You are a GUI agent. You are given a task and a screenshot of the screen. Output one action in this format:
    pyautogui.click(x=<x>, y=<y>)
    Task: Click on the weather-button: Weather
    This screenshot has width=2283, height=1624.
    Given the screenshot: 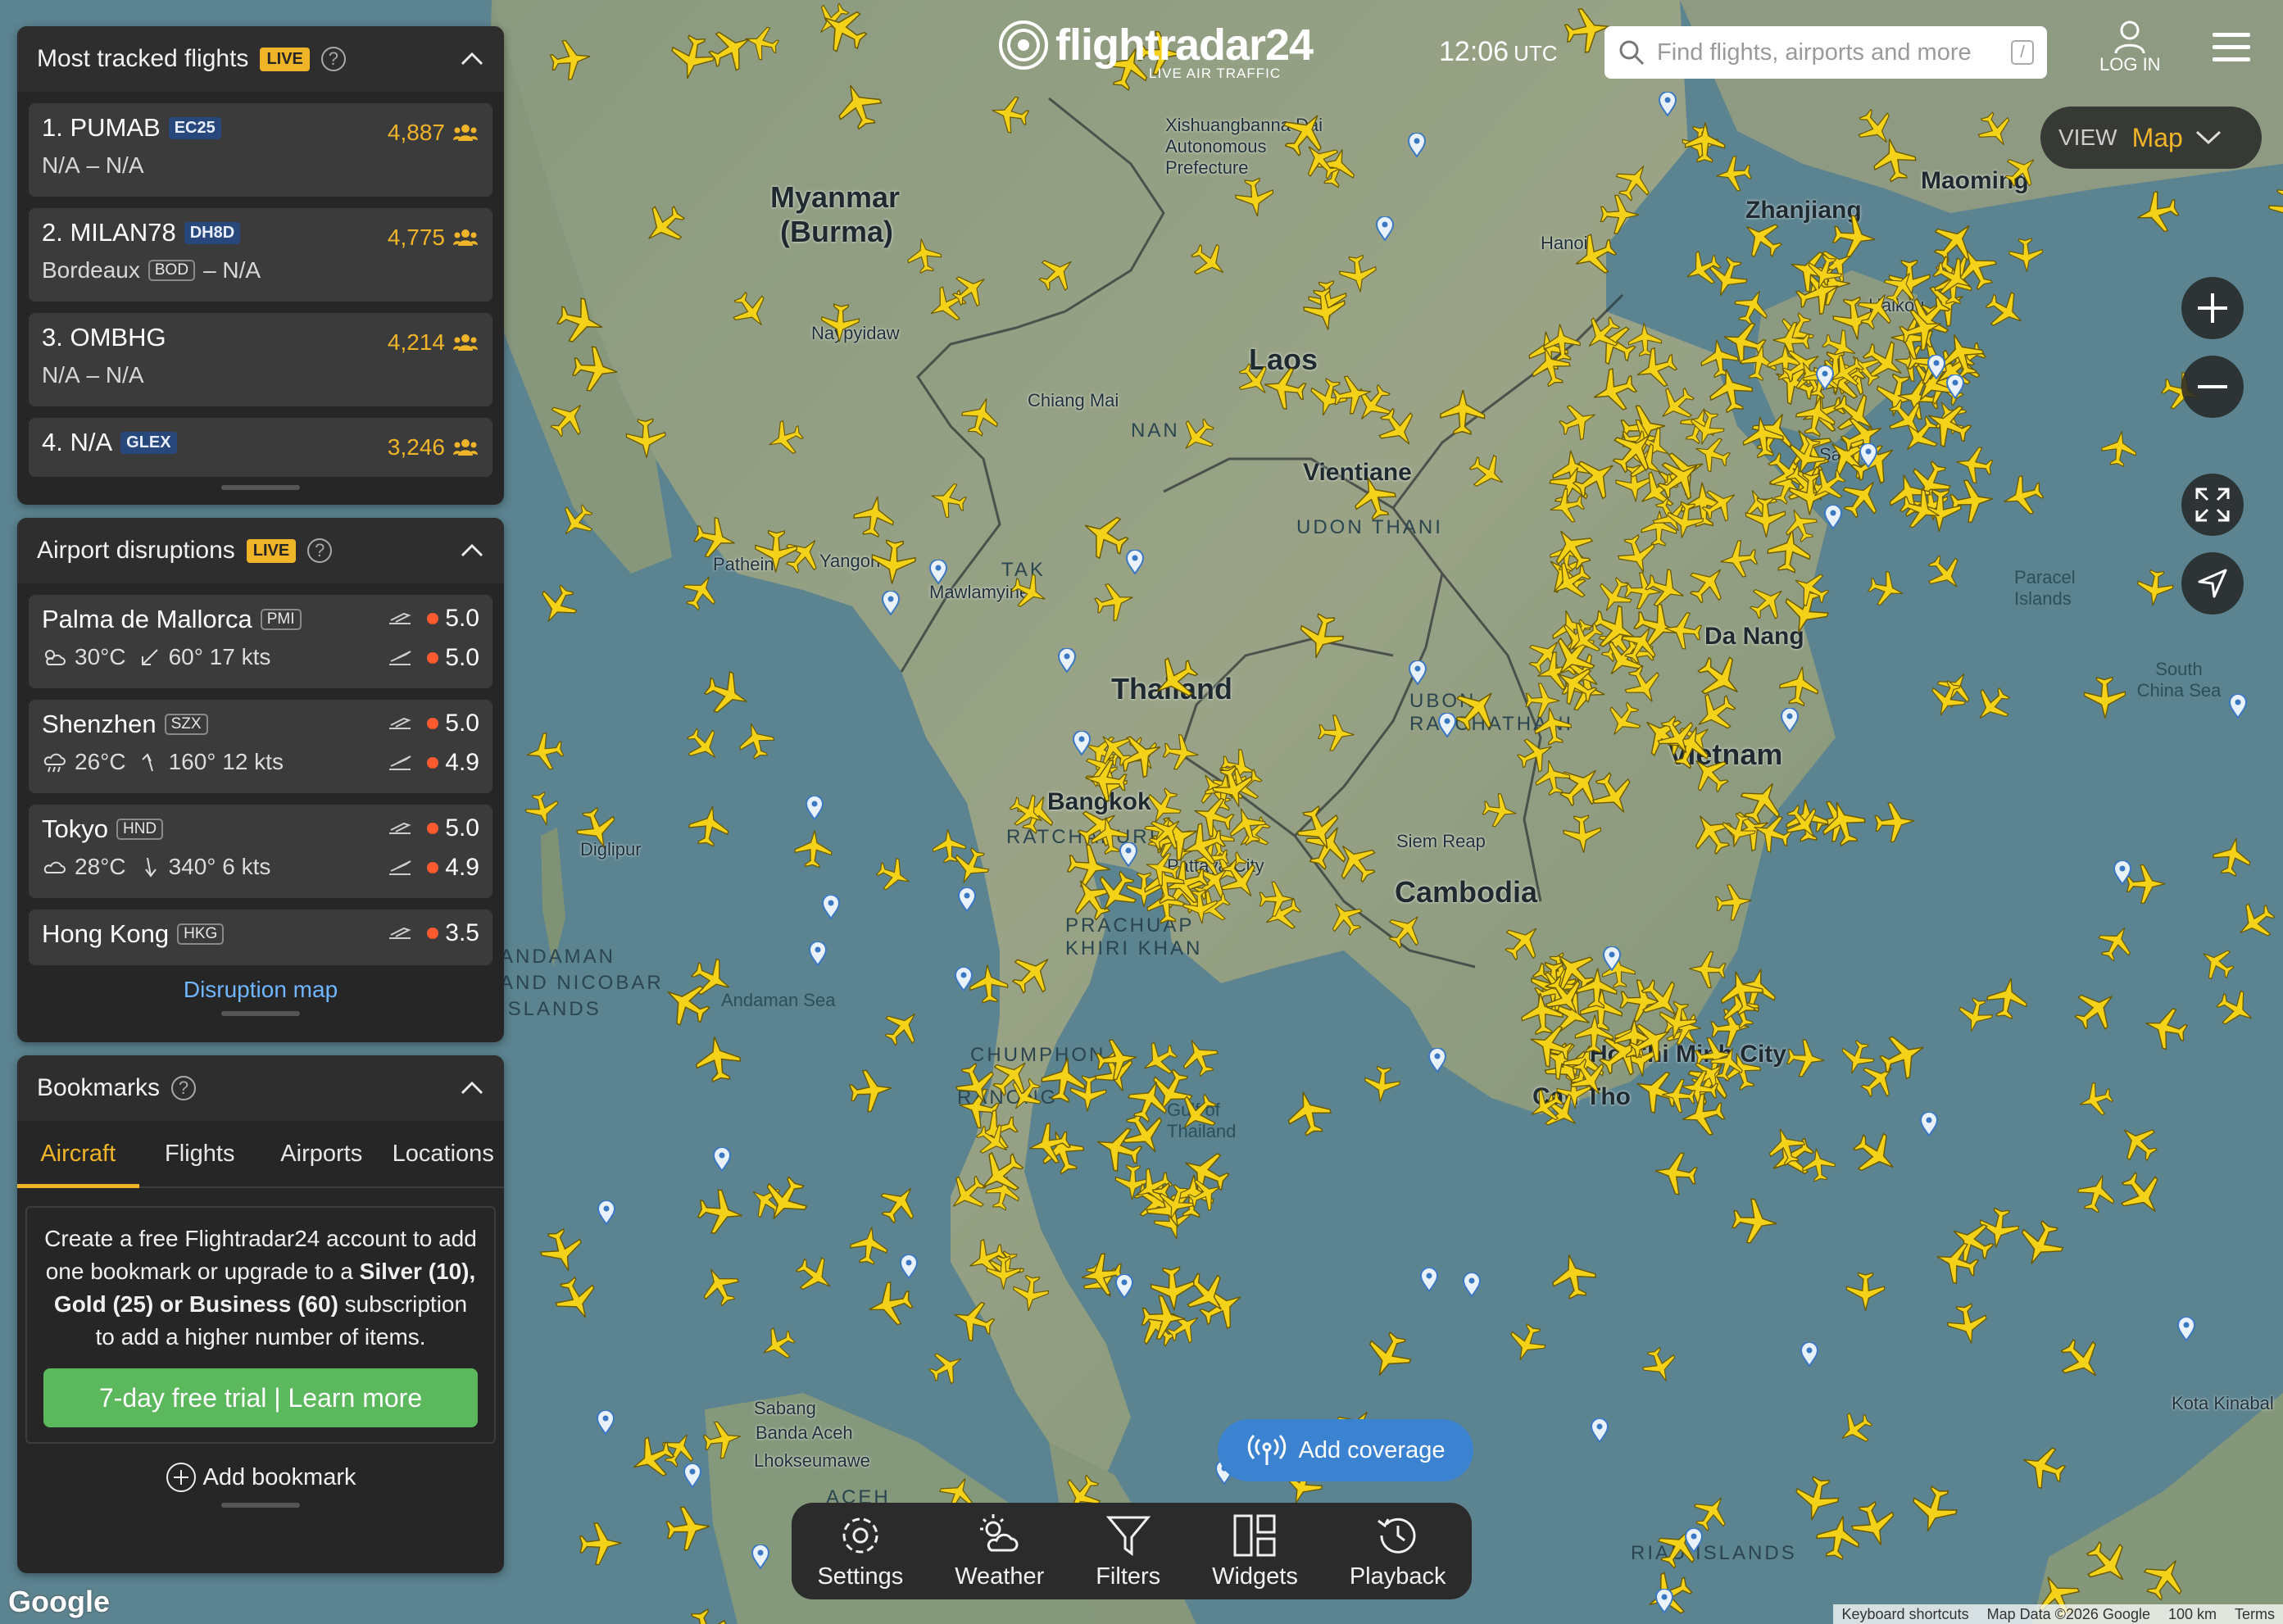 What is the action you would take?
    pyautogui.click(x=999, y=1551)
    